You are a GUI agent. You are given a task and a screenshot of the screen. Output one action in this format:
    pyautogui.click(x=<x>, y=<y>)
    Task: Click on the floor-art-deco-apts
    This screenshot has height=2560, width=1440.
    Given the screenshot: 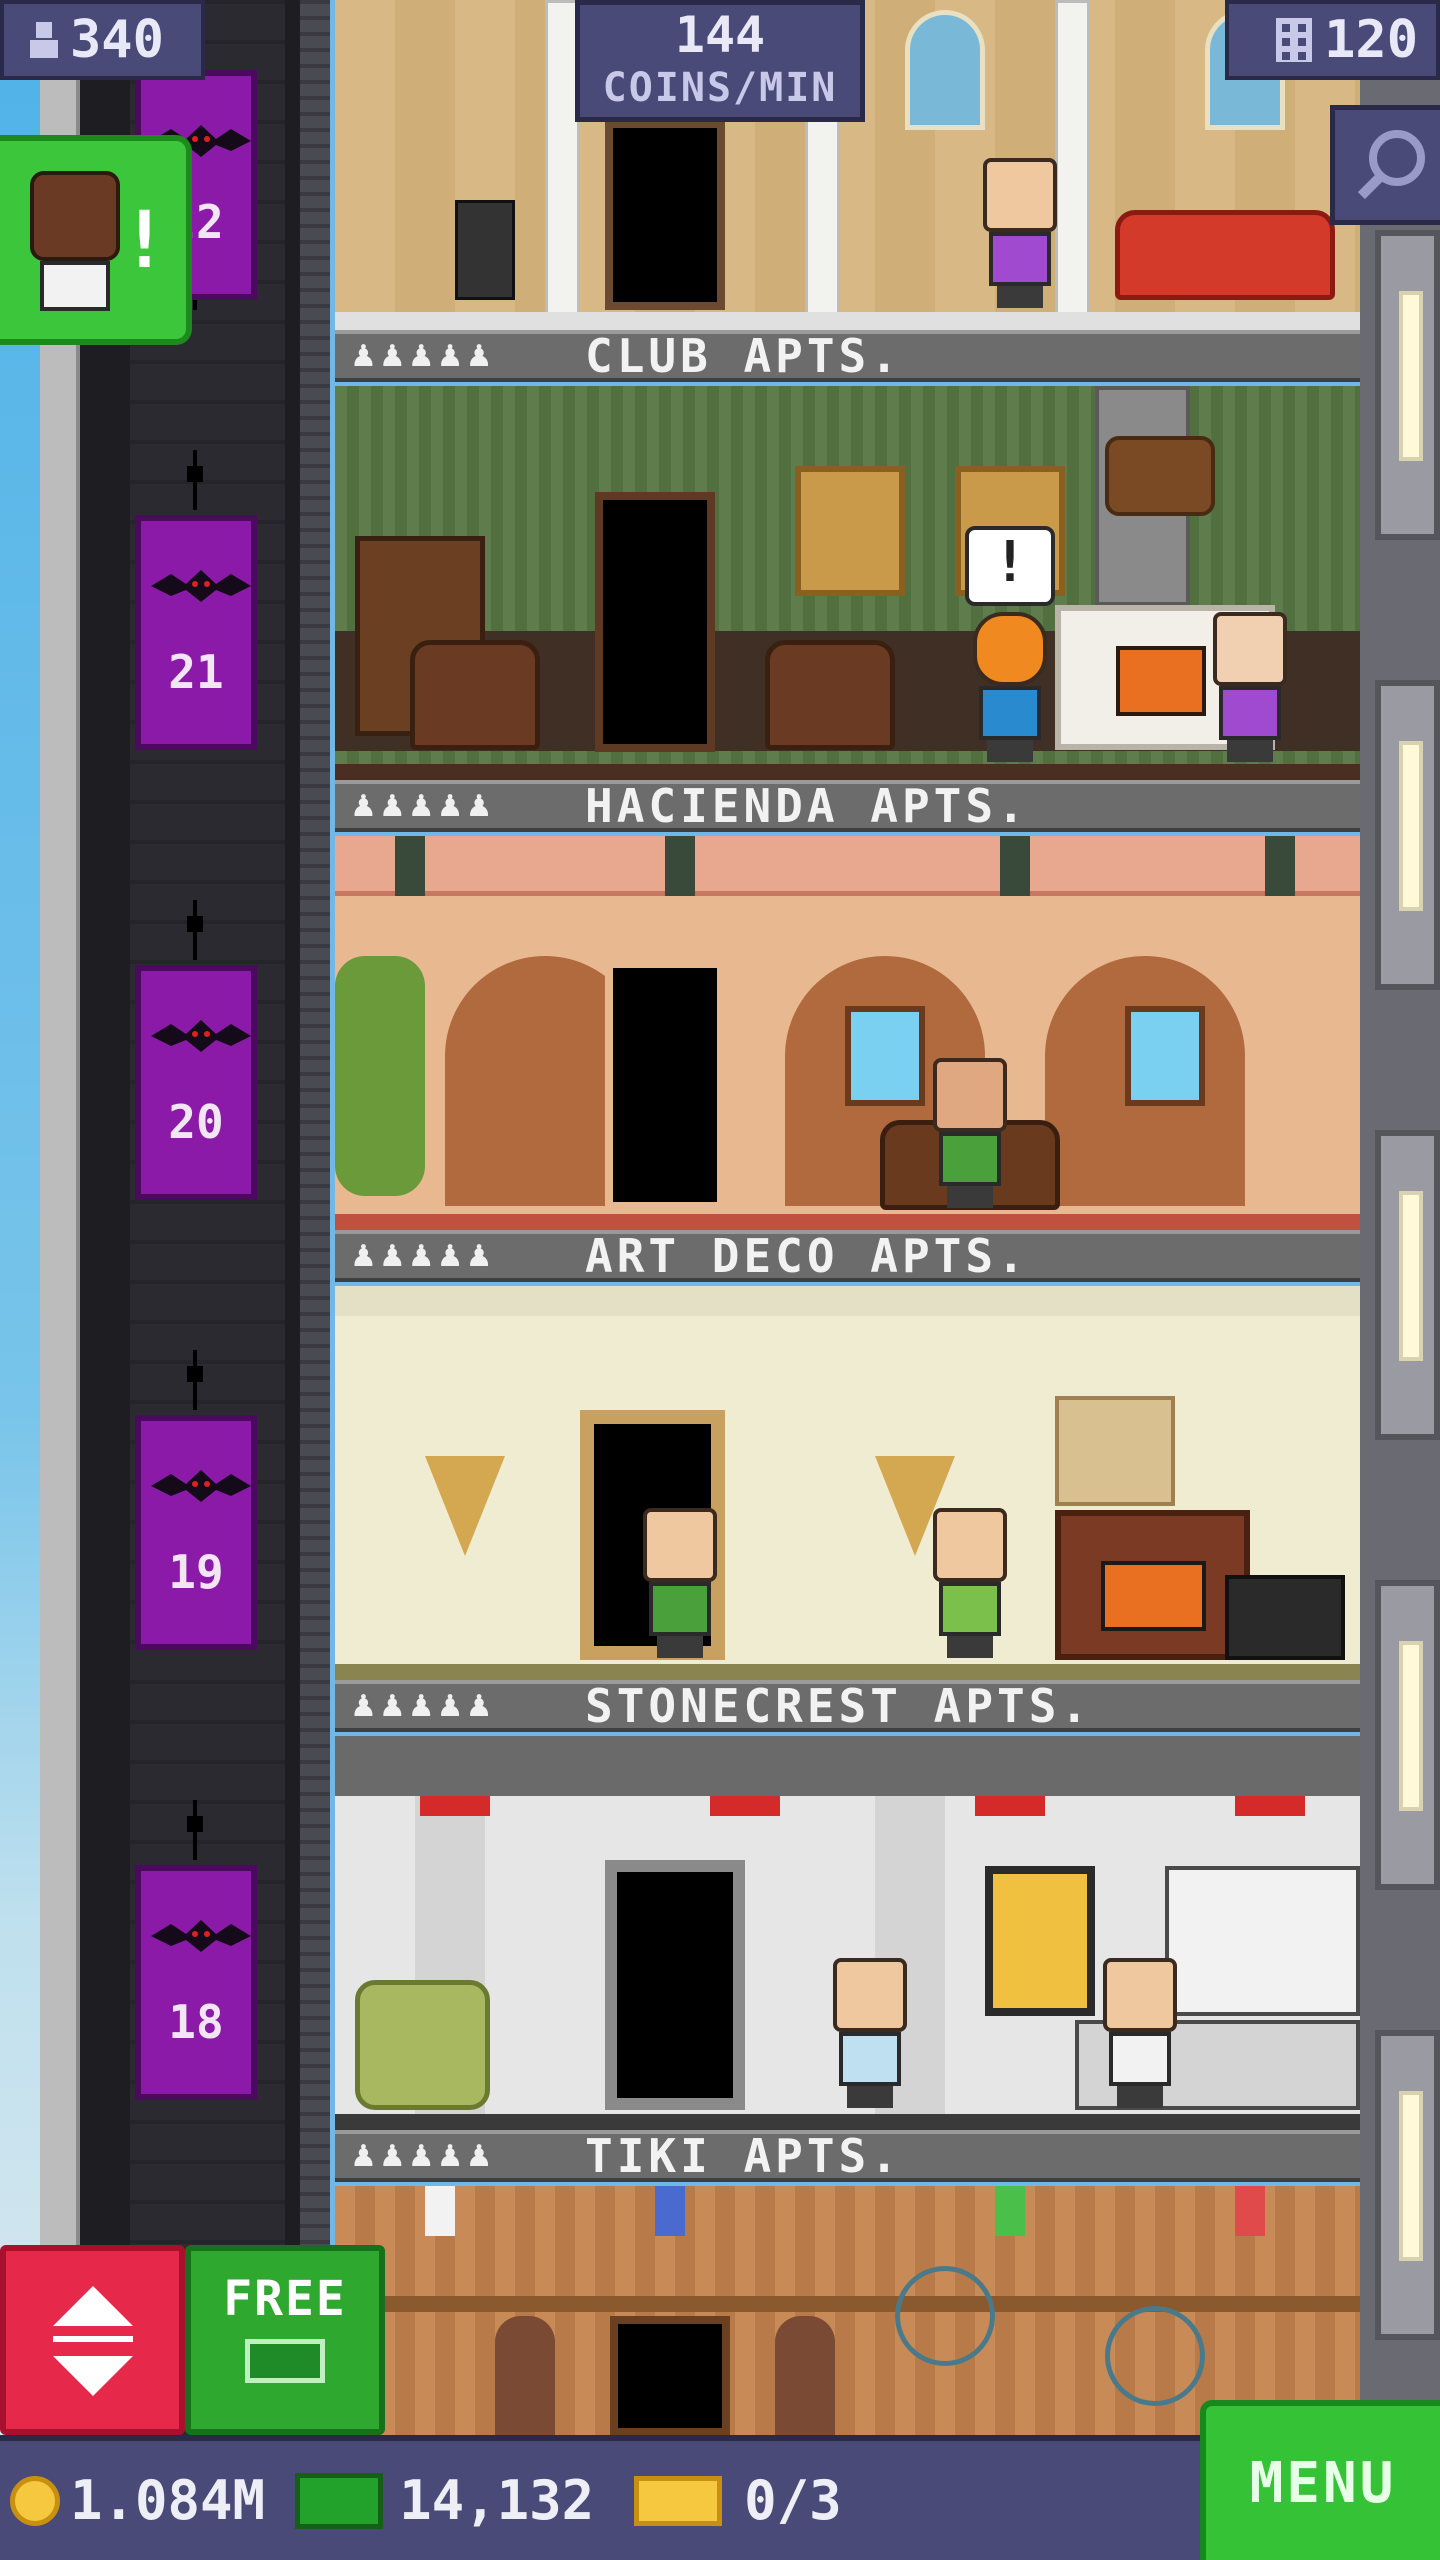 What is the action you would take?
    pyautogui.click(x=847, y=1033)
    